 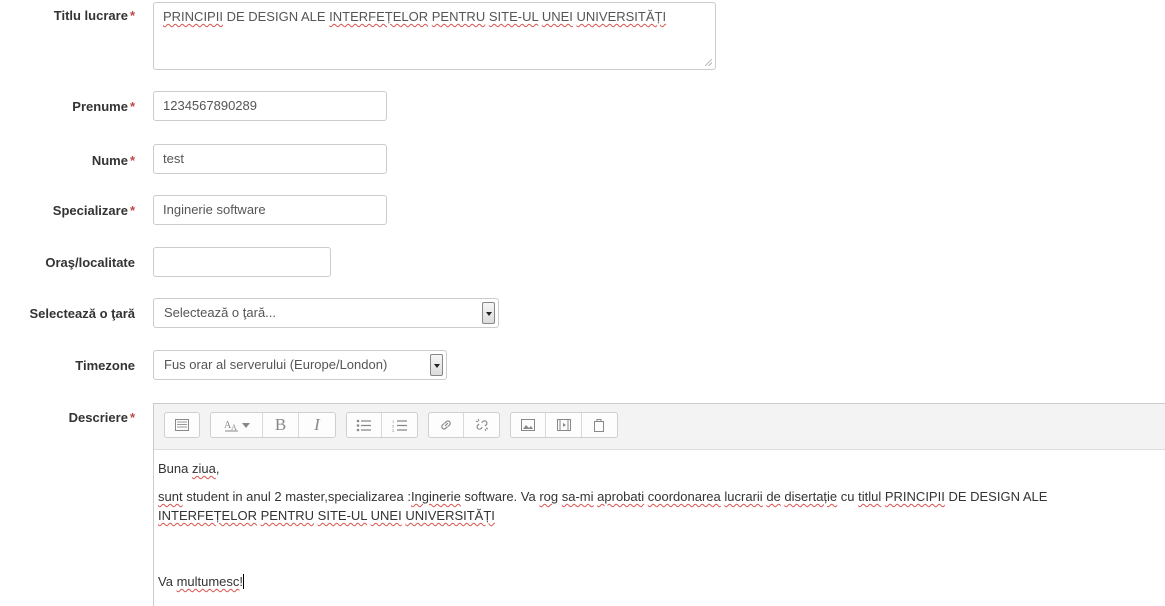 I want to click on title-word: UNIVERSITĂȚI, so click(x=621, y=16).